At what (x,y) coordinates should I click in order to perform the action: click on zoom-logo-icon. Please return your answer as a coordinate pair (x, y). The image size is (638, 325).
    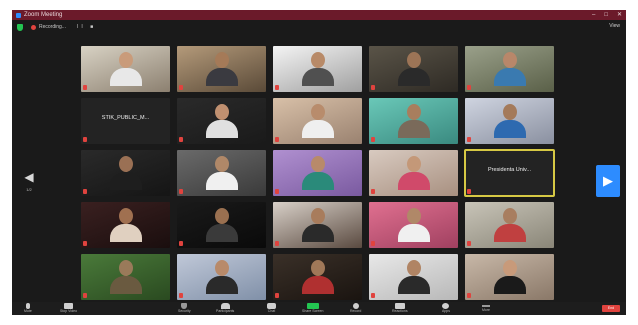
    Looking at the image, I should click on (18, 15).